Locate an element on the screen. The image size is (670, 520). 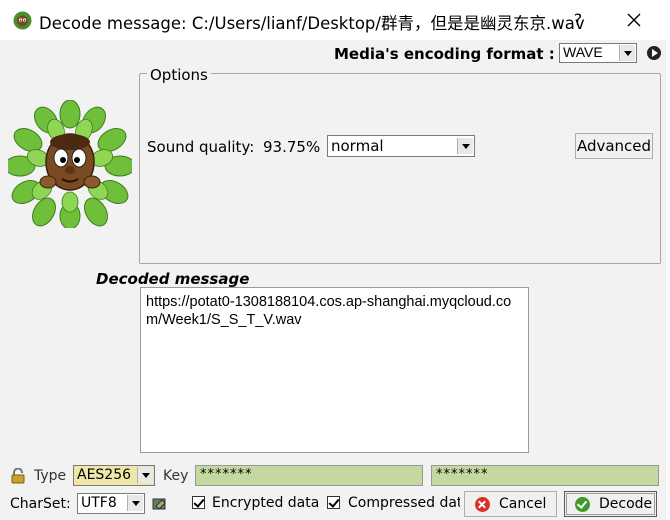
charset-label: CharSet: is located at coordinates (40, 504).